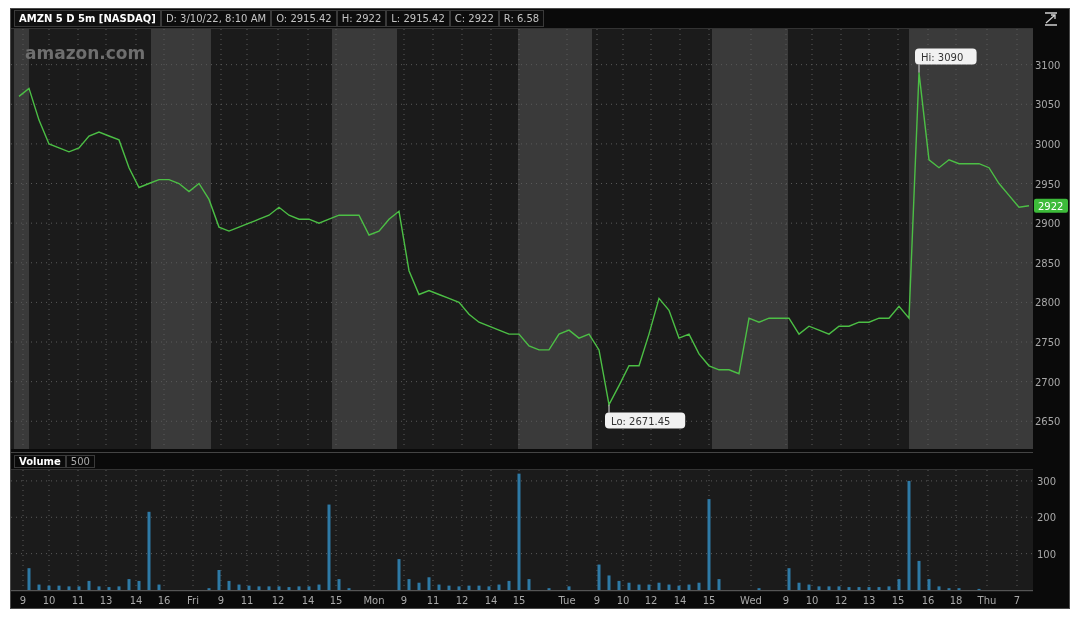 Image resolution: width=1081 pixels, height=620 pixels. What do you see at coordinates (374, 600) in the screenshot?
I see `time-axis-label: Mon` at bounding box center [374, 600].